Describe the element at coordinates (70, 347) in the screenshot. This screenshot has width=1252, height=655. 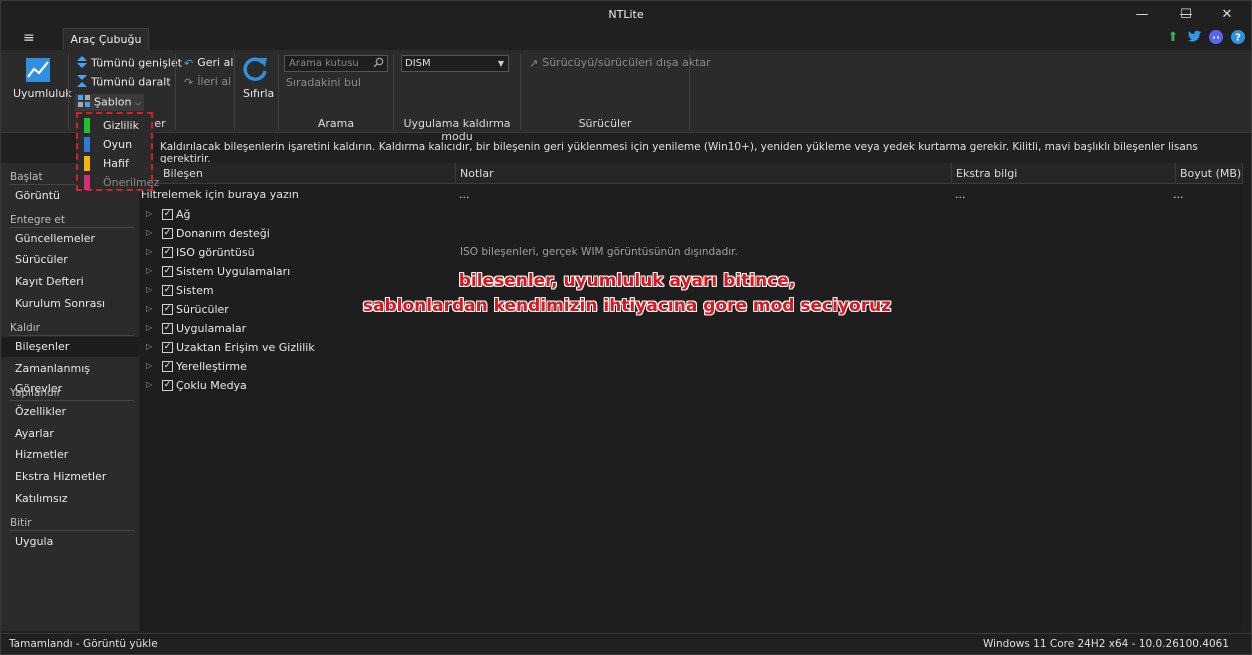
I see `sidebar-item-components: Bileşenler` at that location.